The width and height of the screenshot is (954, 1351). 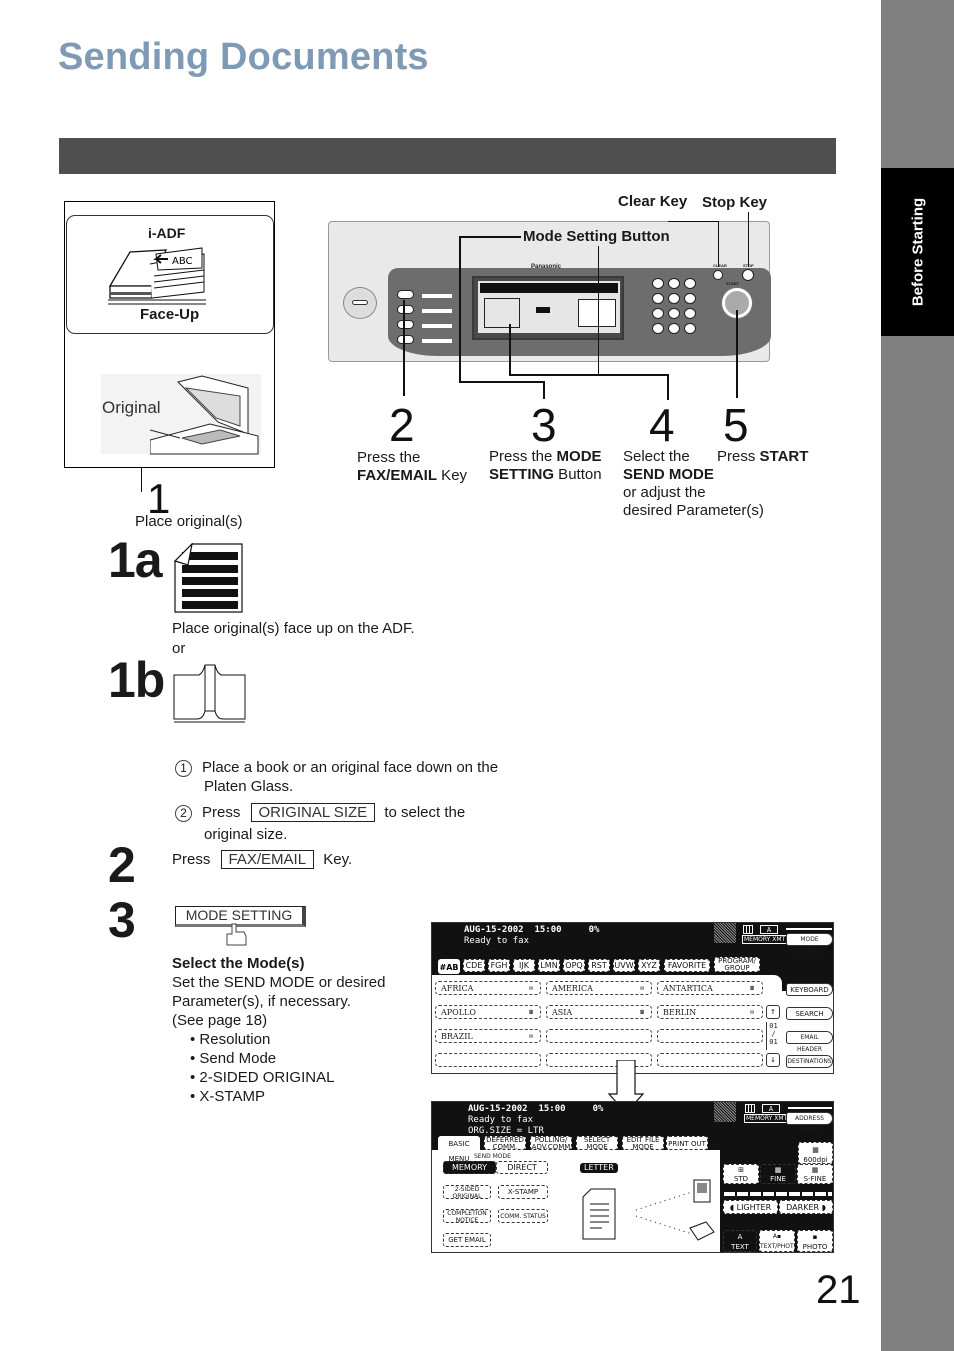 I want to click on print-key, so click(x=405, y=339).